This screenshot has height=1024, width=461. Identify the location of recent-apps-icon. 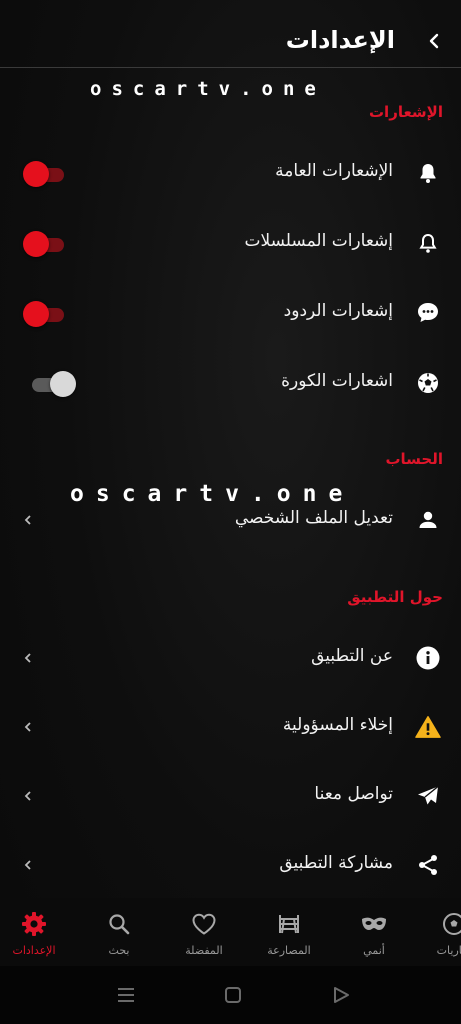
(126, 995).